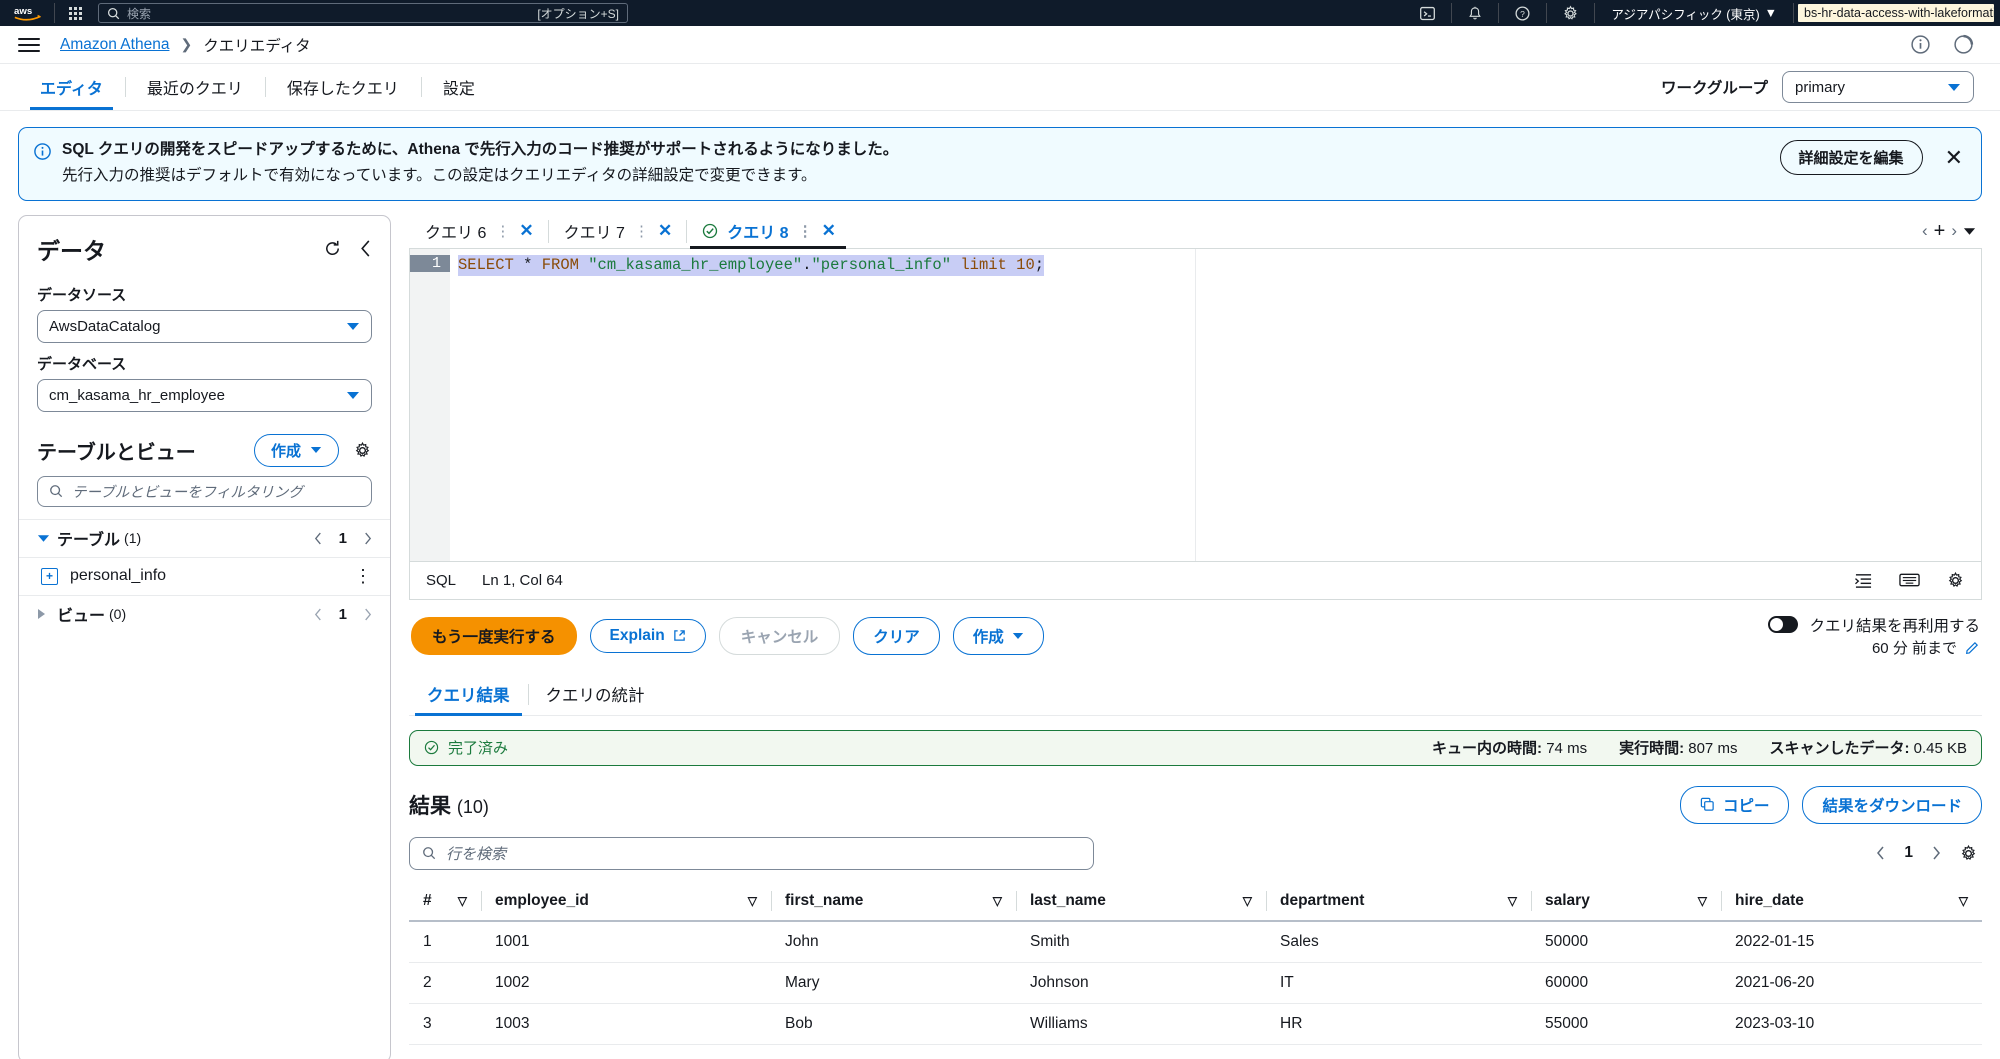  Describe the element at coordinates (1783, 625) in the screenshot. I see `reuse-results-toggle` at that location.